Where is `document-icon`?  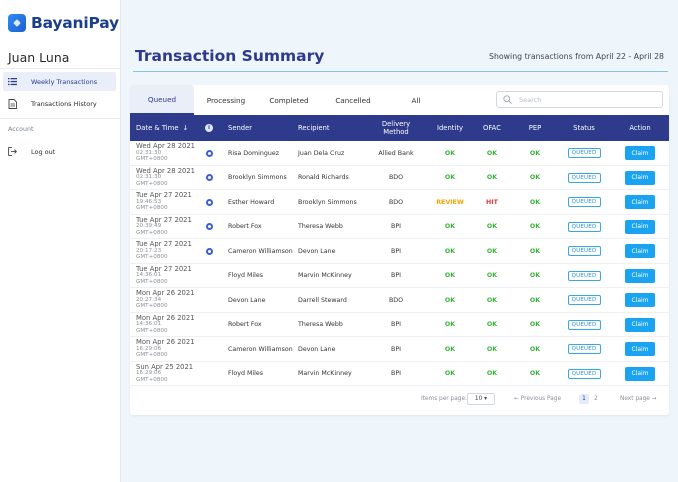
document-icon is located at coordinates (12, 104).